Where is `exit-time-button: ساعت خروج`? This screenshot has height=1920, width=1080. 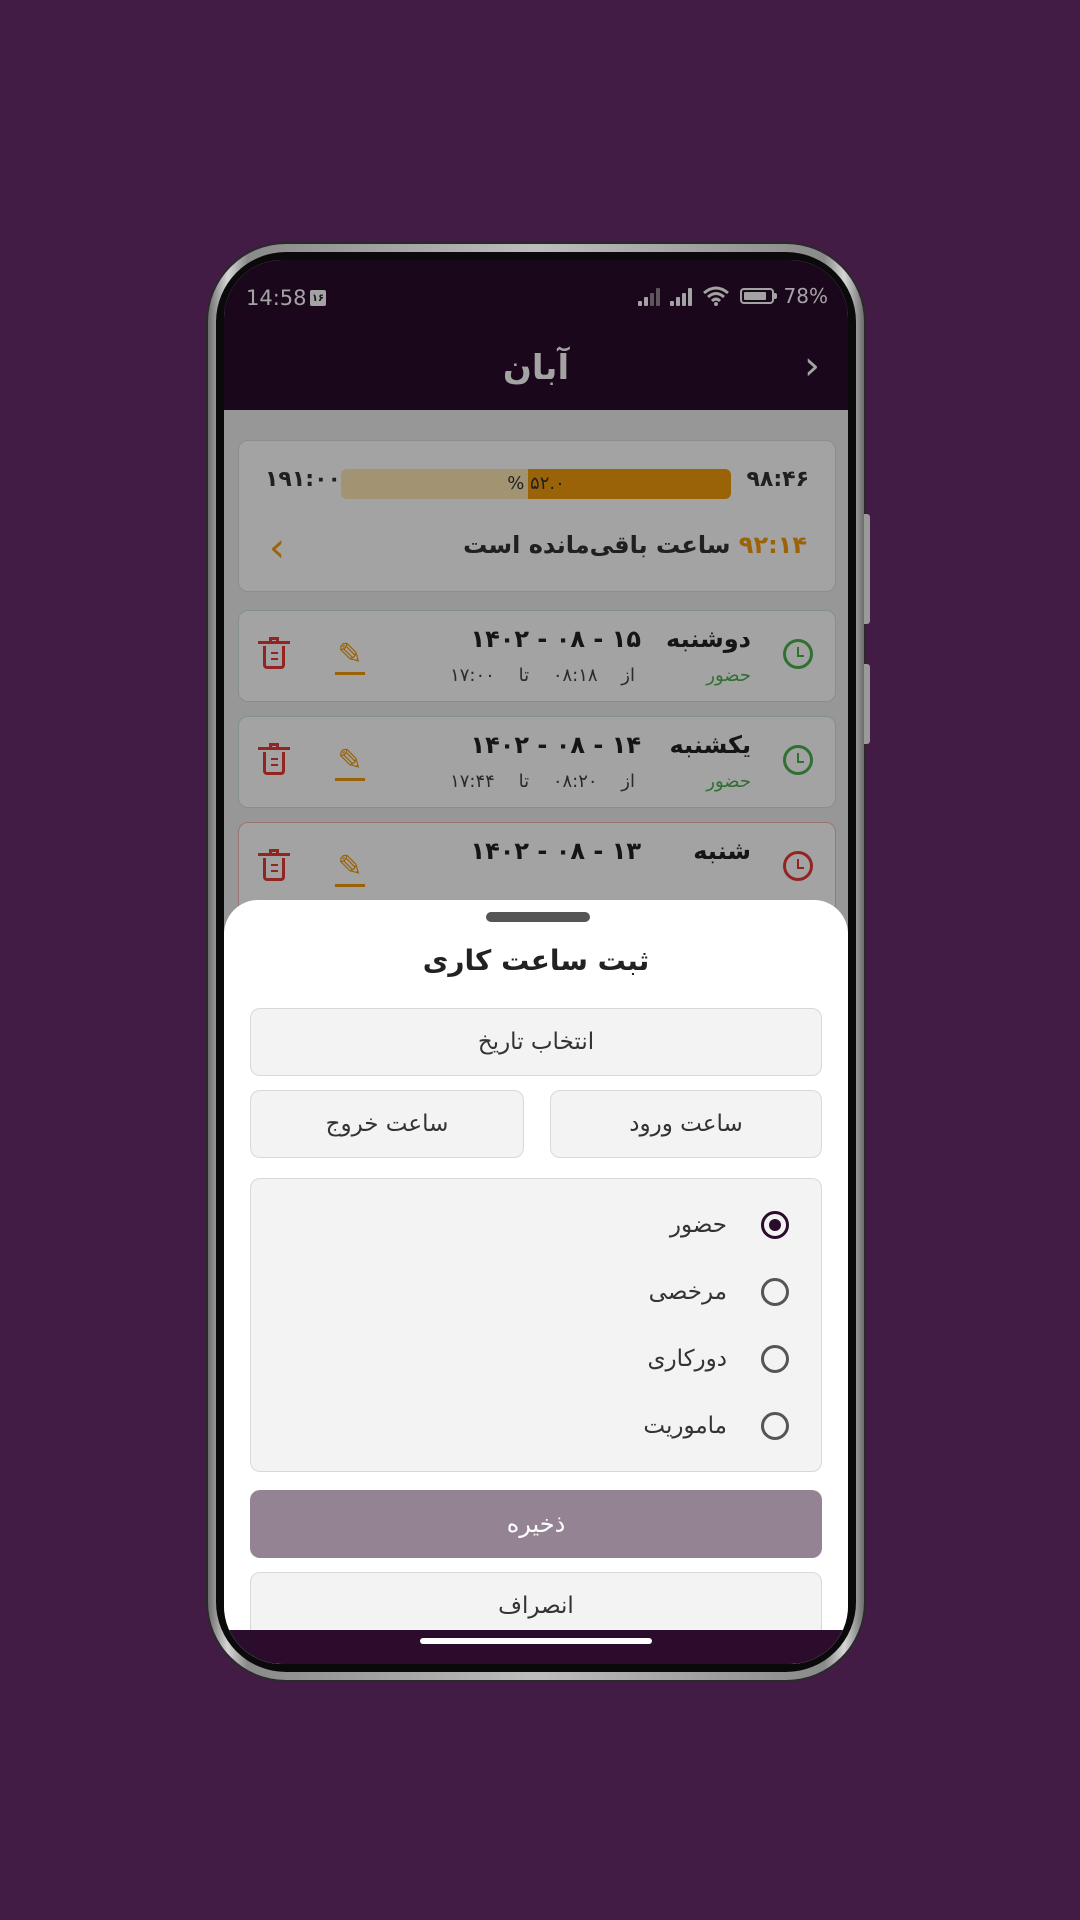
exit-time-button: ساعت خروج is located at coordinates (387, 1124).